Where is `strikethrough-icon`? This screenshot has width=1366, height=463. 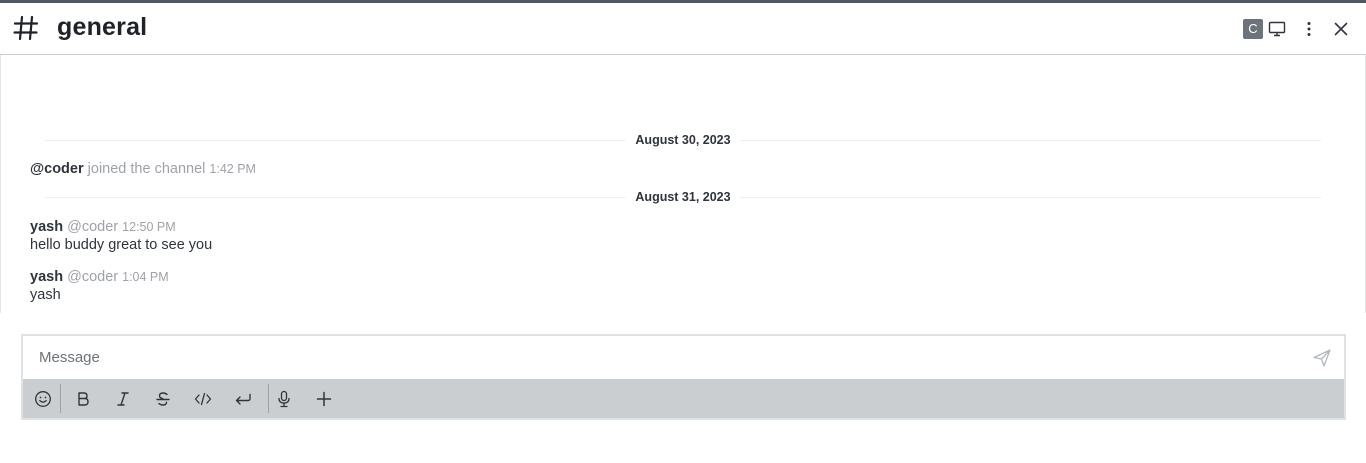
strikethrough-icon is located at coordinates (163, 399).